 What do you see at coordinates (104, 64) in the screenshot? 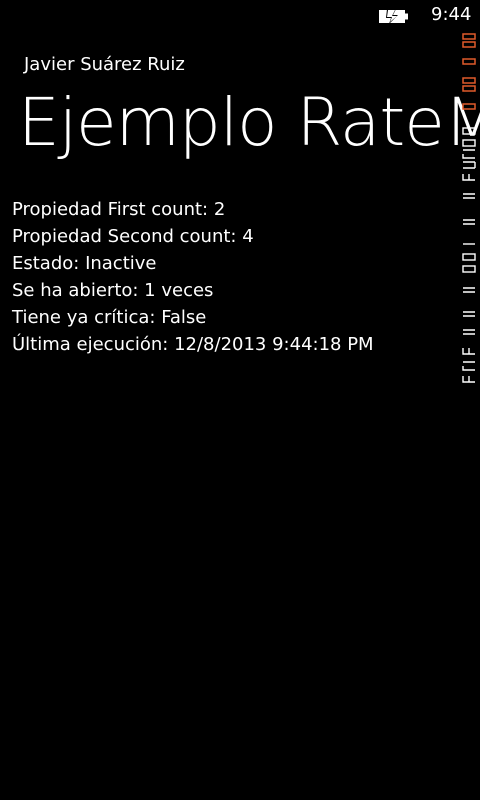
I see `app-title: Javier Suárez Ruiz` at bounding box center [104, 64].